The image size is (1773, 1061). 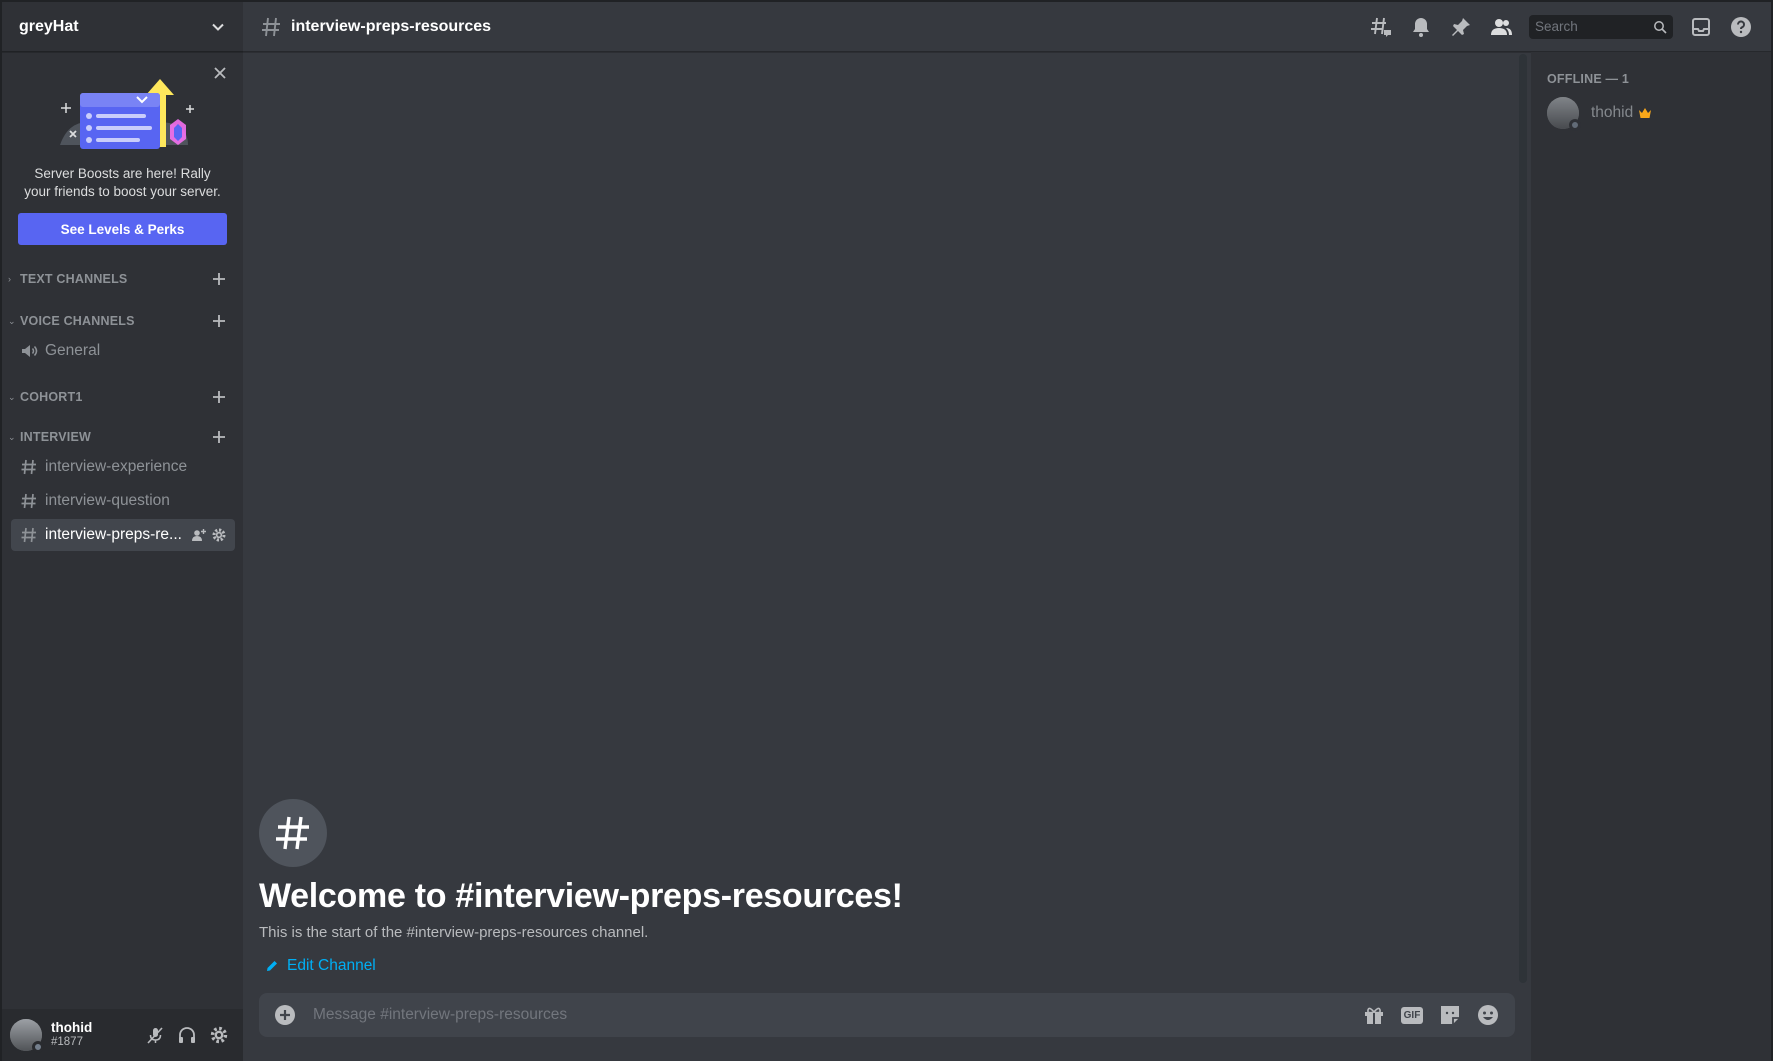 I want to click on channel-name: General, so click(x=73, y=350).